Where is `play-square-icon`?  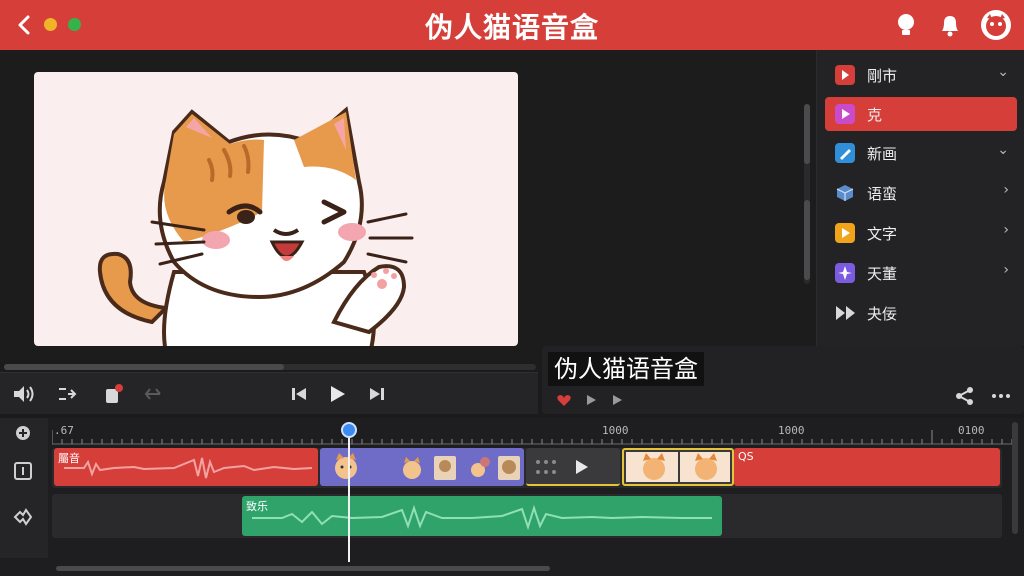
play-square-icon is located at coordinates (845, 114).